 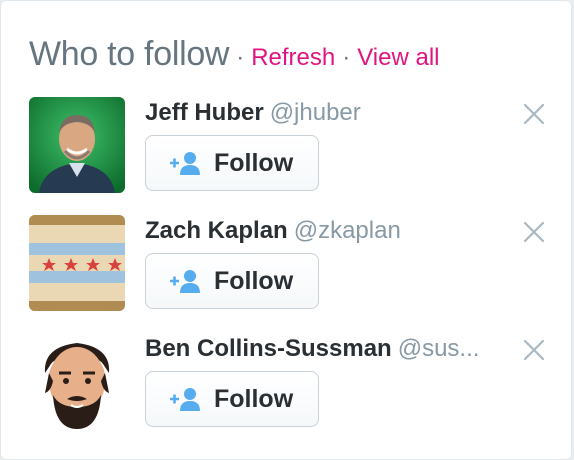 What do you see at coordinates (216, 230) in the screenshot?
I see `user-full-name: Zach Kaplan` at bounding box center [216, 230].